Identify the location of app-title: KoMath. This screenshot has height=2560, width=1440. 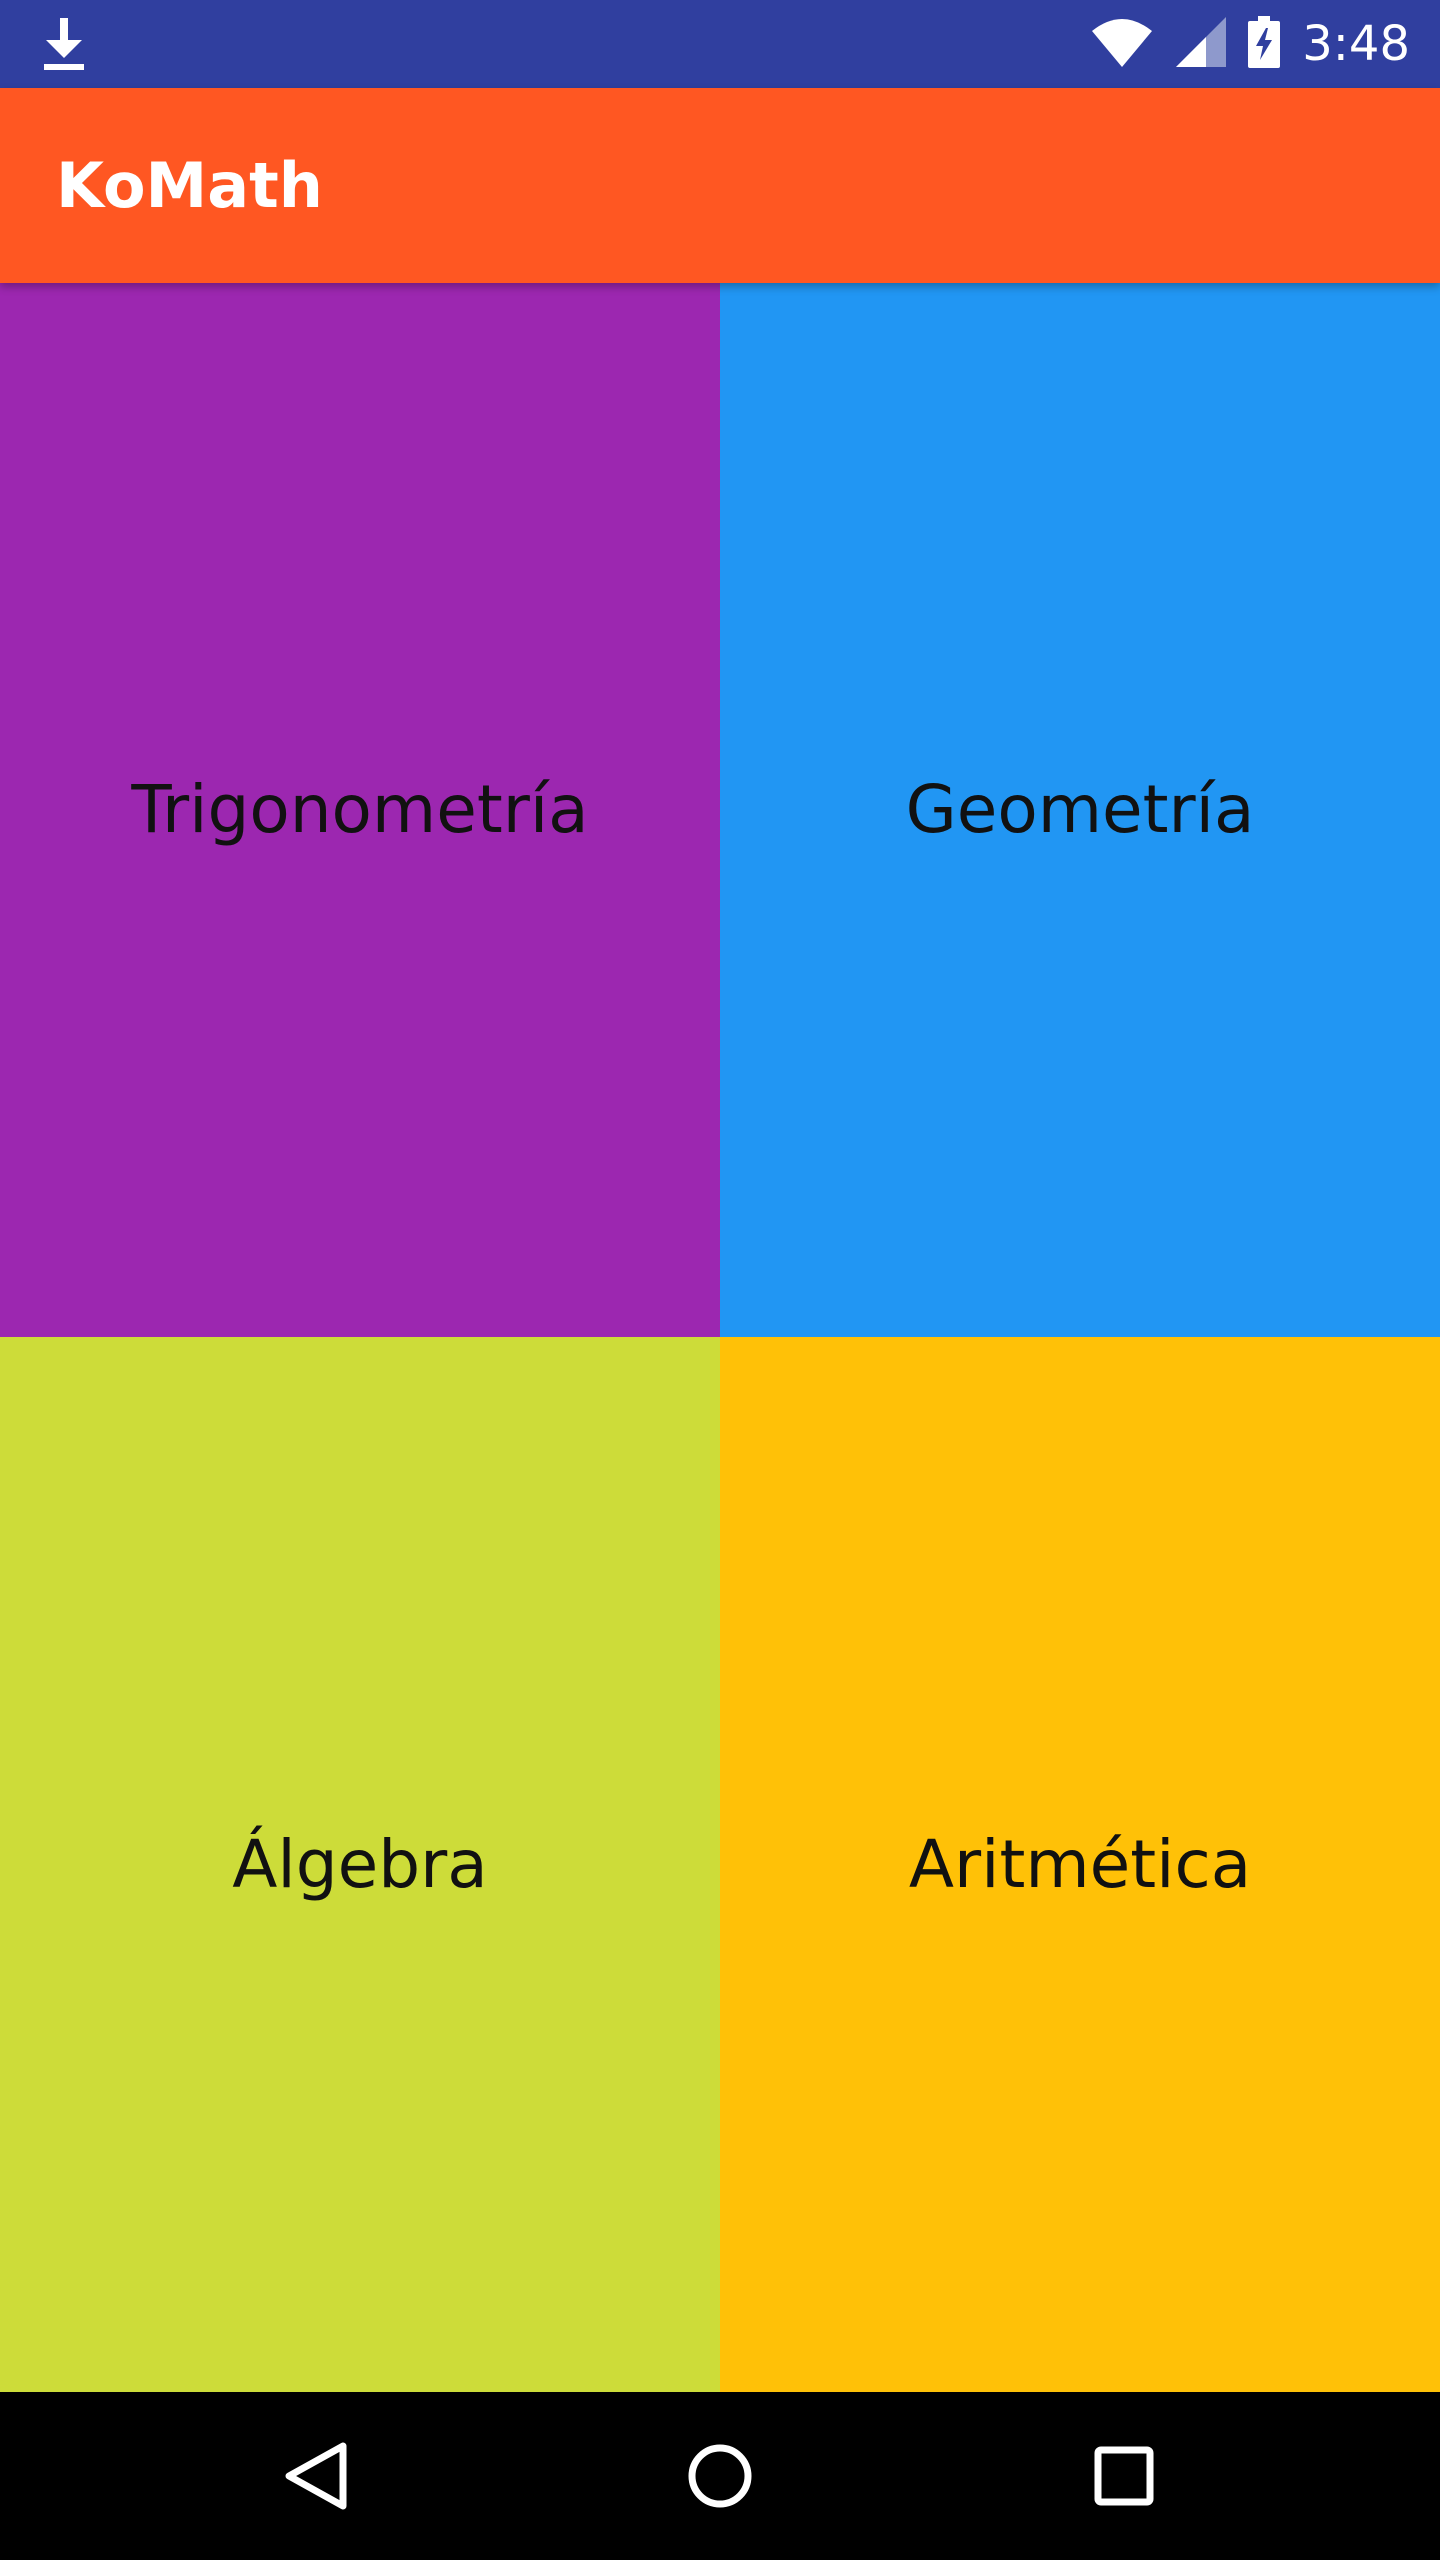
(189, 185).